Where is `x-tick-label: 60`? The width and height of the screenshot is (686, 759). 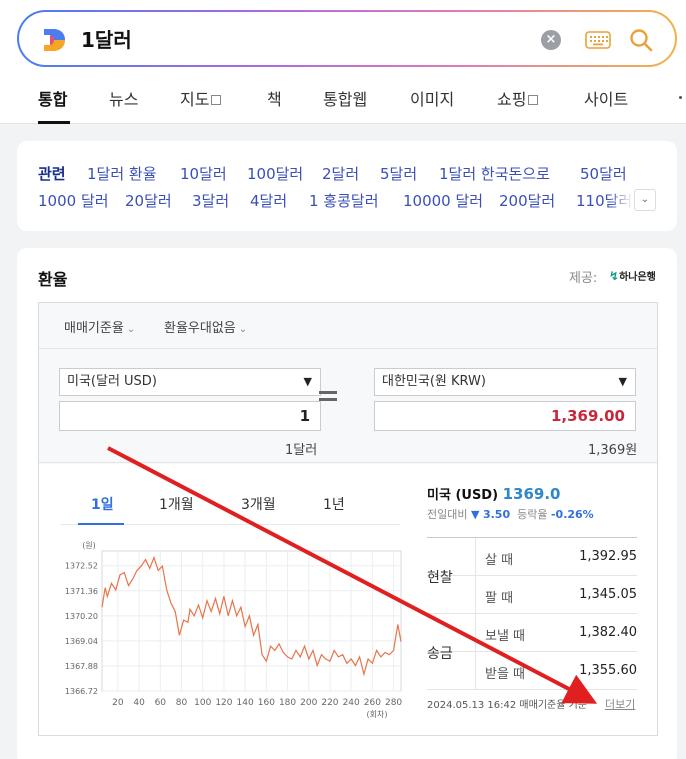 x-tick-label: 60 is located at coordinates (161, 703).